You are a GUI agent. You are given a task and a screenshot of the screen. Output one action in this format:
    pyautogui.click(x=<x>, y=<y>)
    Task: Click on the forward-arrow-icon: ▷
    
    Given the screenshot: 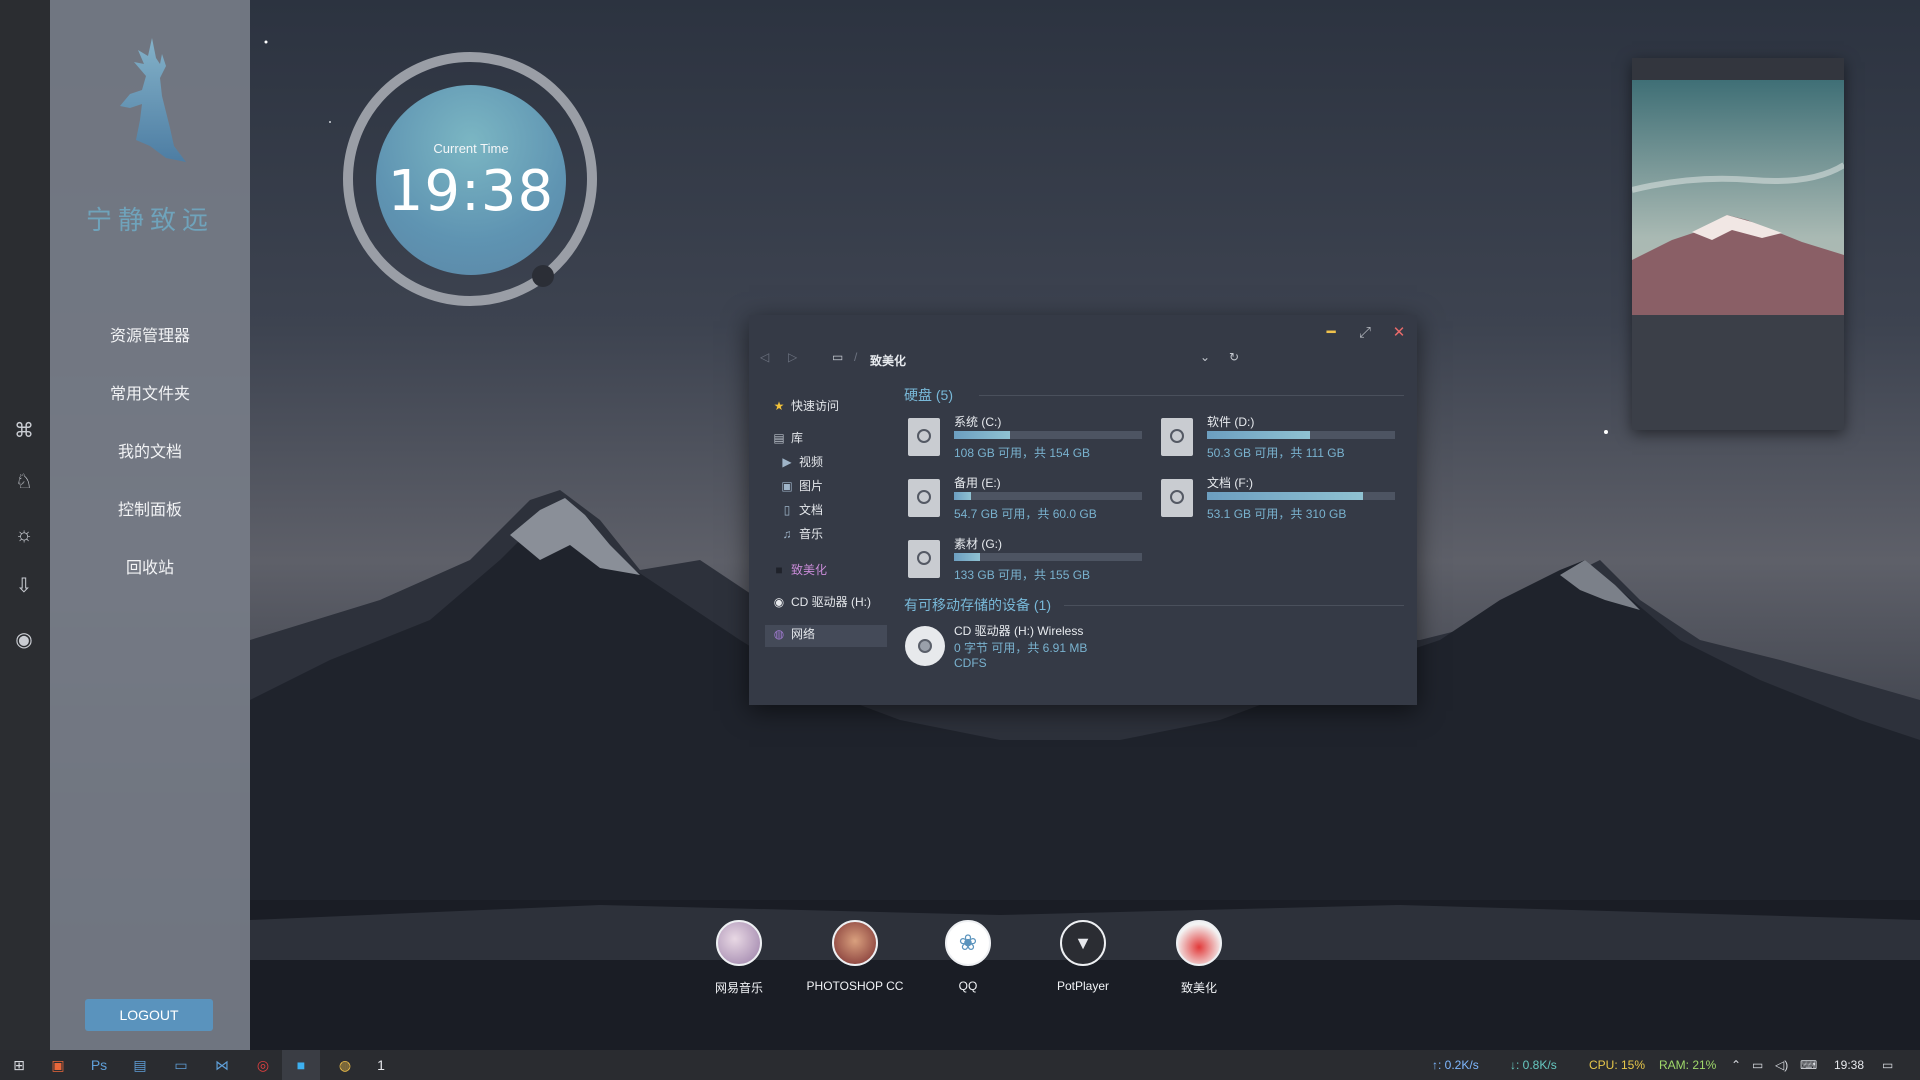 What is the action you would take?
    pyautogui.click(x=792, y=357)
    